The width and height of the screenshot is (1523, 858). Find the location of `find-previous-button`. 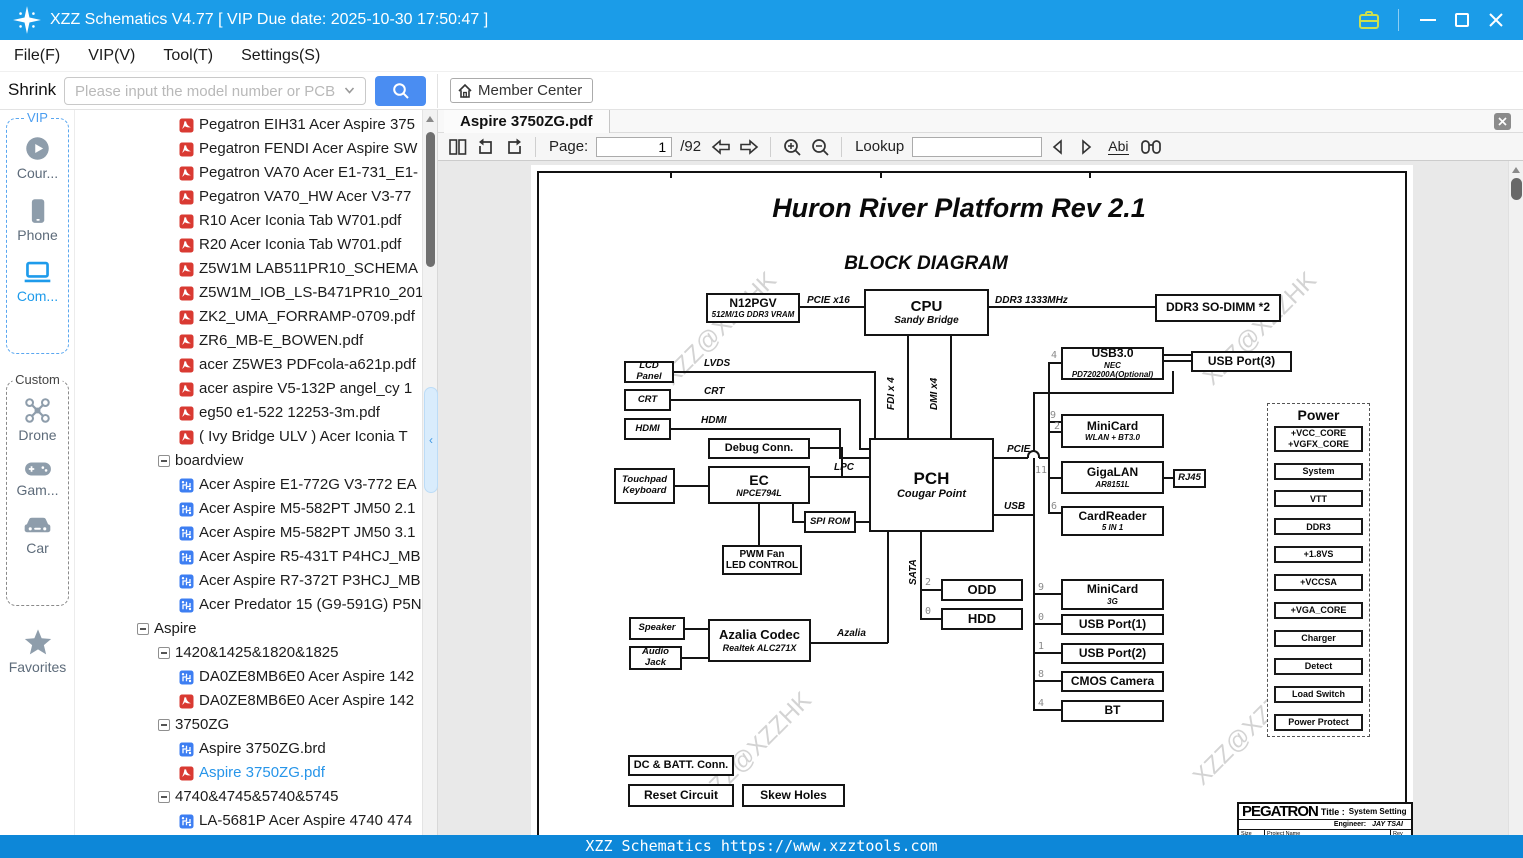

find-previous-button is located at coordinates (1058, 147).